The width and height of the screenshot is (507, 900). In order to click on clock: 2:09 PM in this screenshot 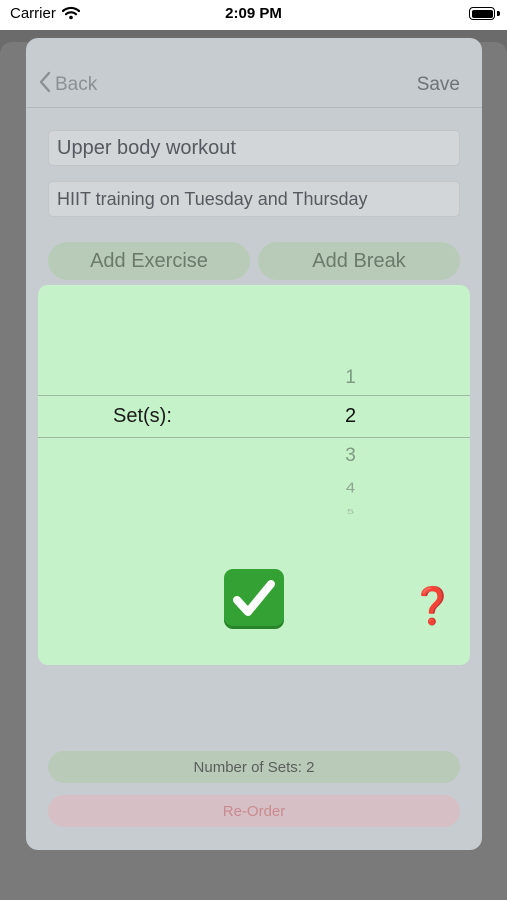, I will do `click(253, 13)`.